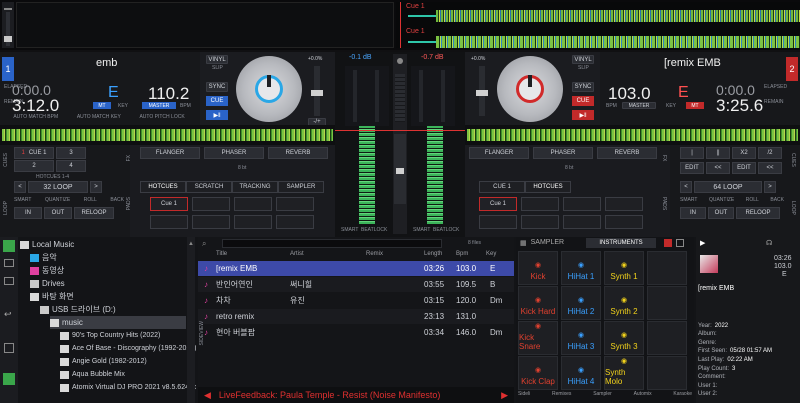 Image resolution: width=800 pixels, height=403 pixels. Describe the element at coordinates (538, 373) in the screenshot. I see `sampler-pad: ◉ Kick Clap` at that location.